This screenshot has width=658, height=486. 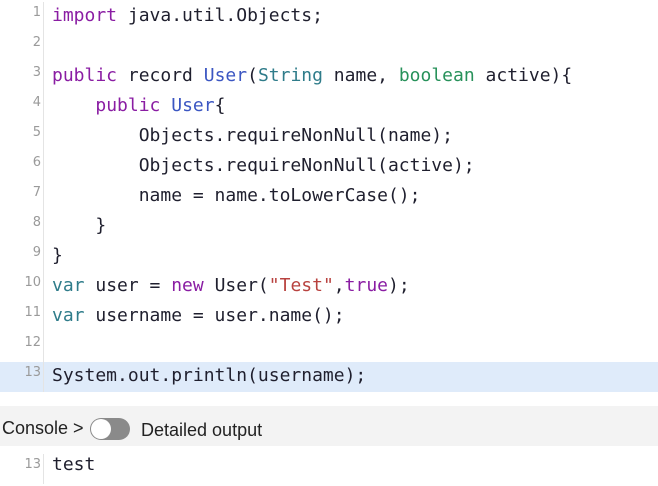 What do you see at coordinates (220, 15) in the screenshot?
I see `code-token: java.util.Objects;` at bounding box center [220, 15].